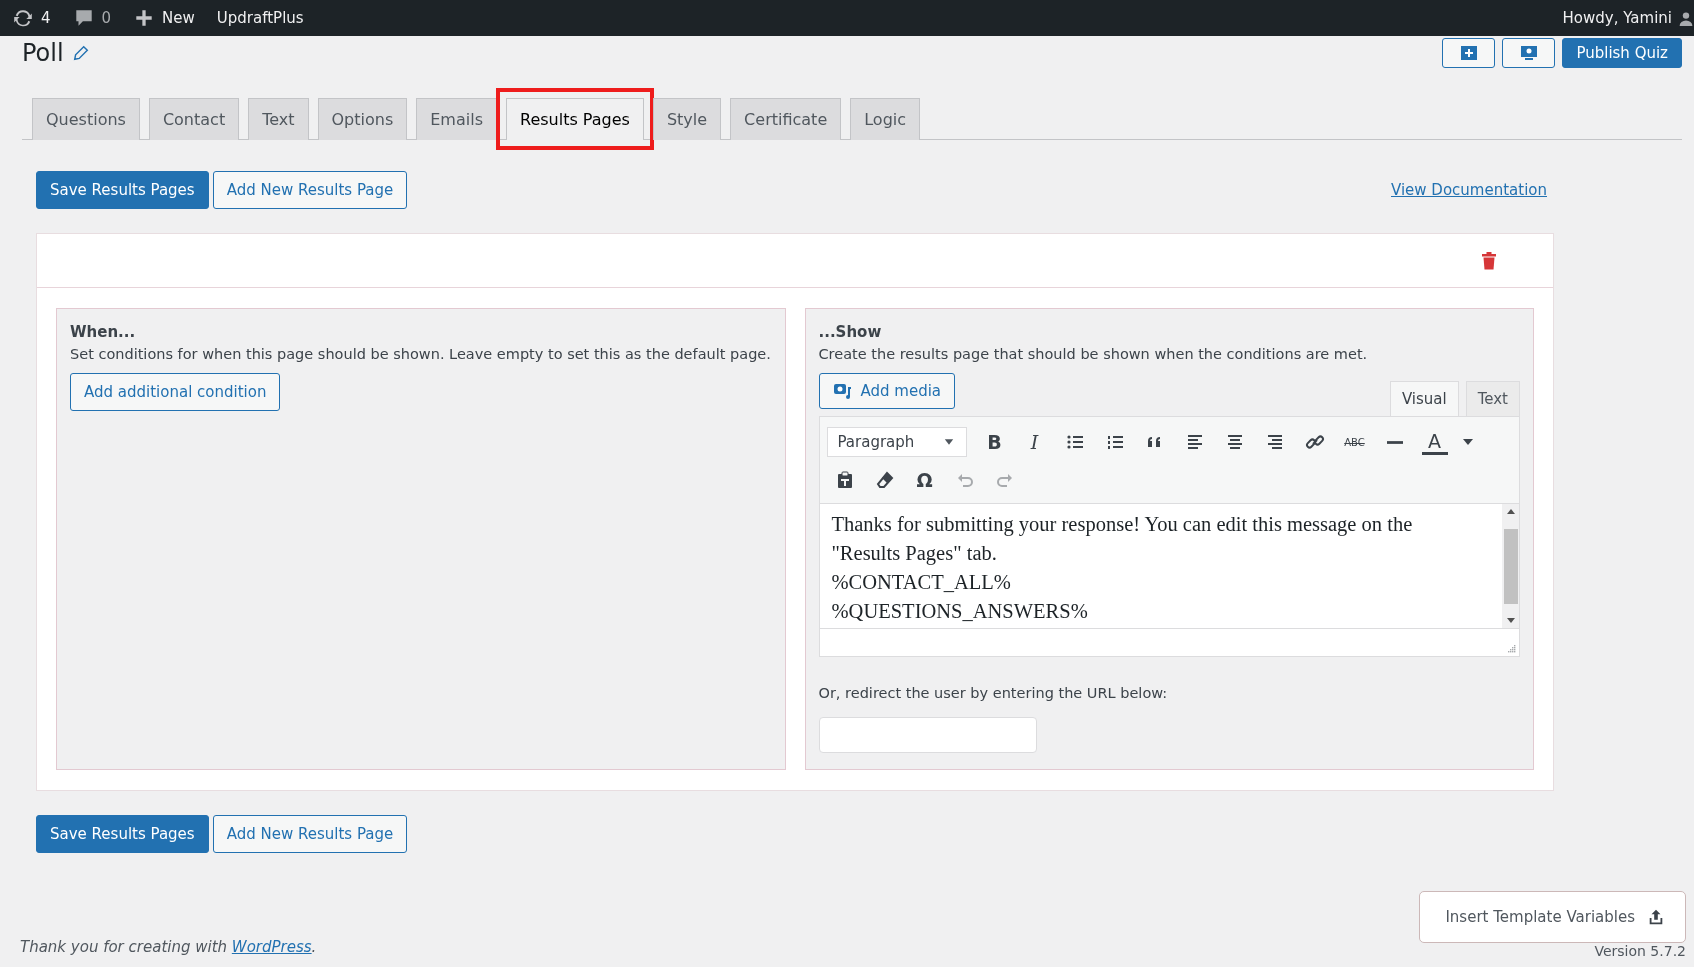 The image size is (1694, 967). Describe the element at coordinates (164, 18) in the screenshot. I see `new-link: New` at that location.